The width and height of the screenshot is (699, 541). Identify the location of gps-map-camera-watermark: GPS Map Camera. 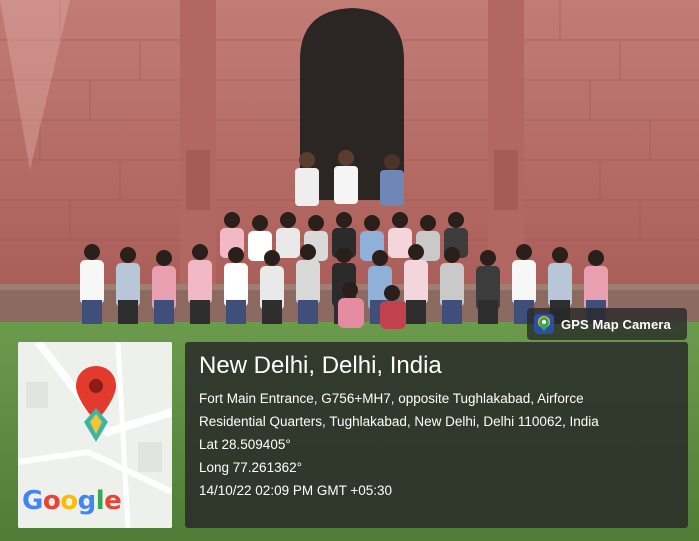
(607, 324).